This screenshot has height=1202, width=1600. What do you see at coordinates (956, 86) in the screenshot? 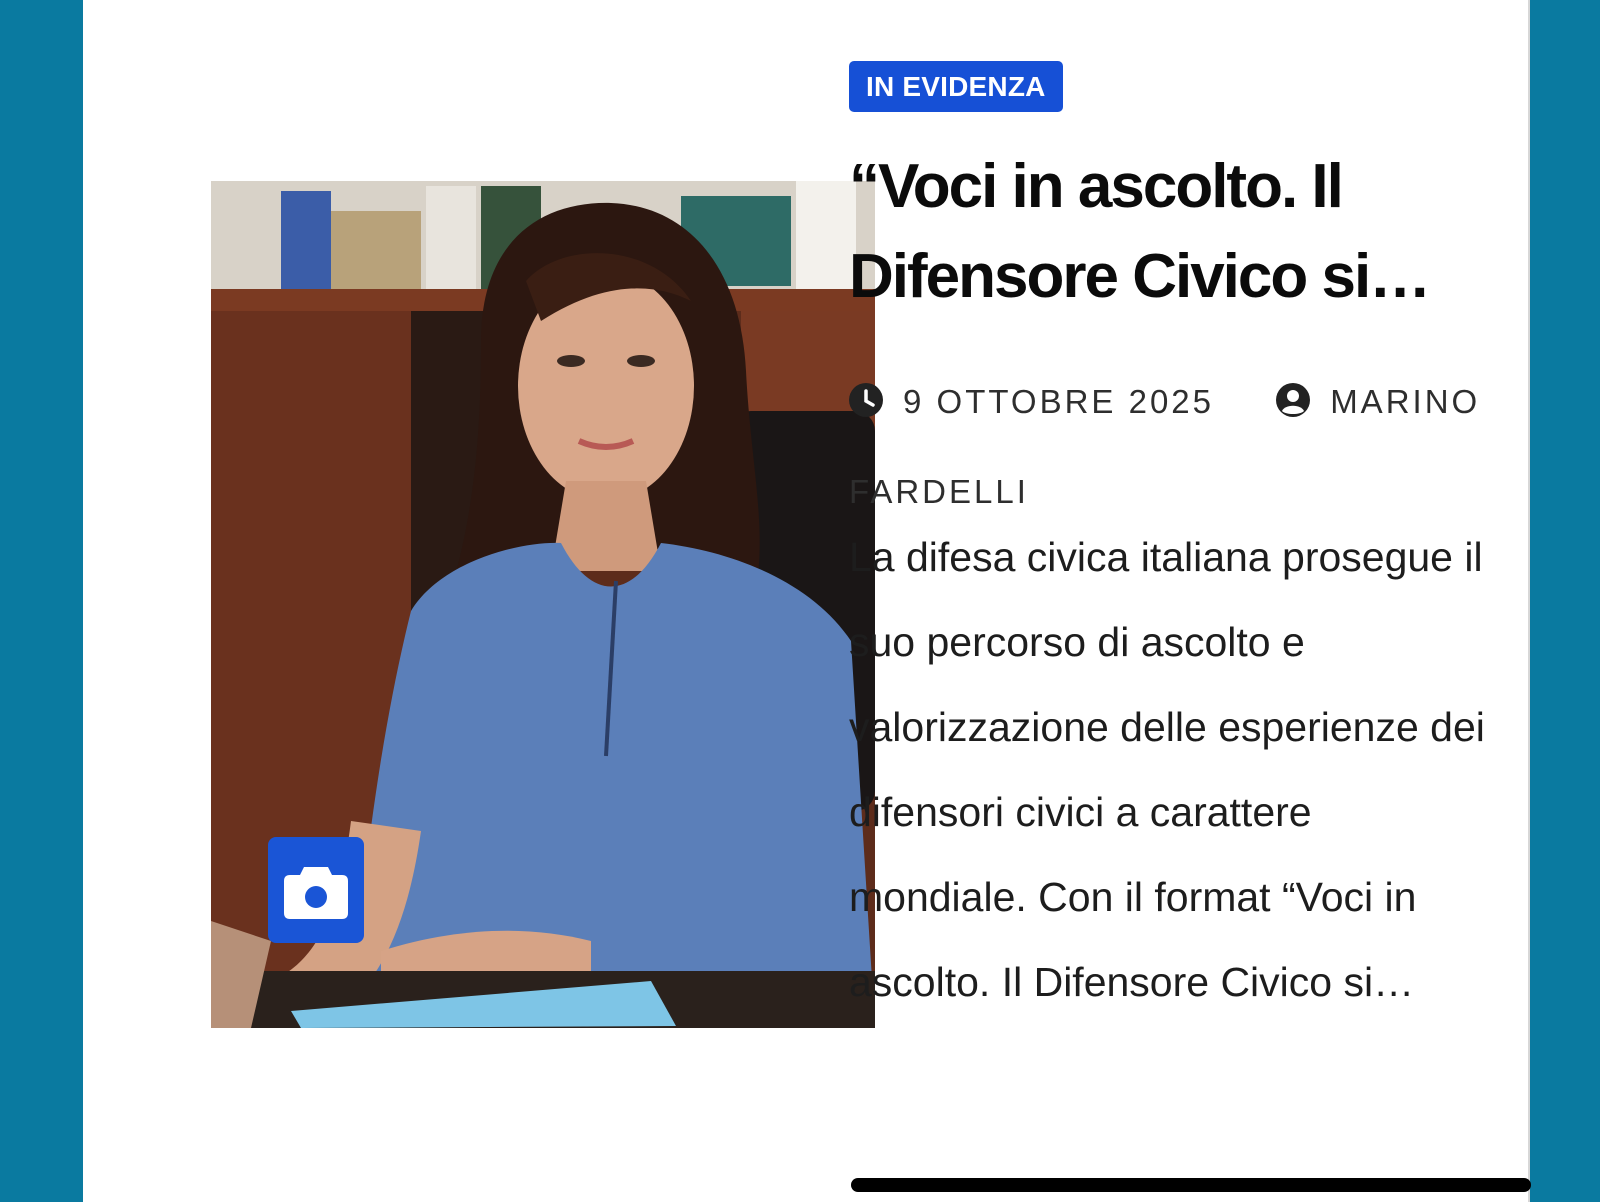
I see `category-badge: IN EVIDENZA` at bounding box center [956, 86].